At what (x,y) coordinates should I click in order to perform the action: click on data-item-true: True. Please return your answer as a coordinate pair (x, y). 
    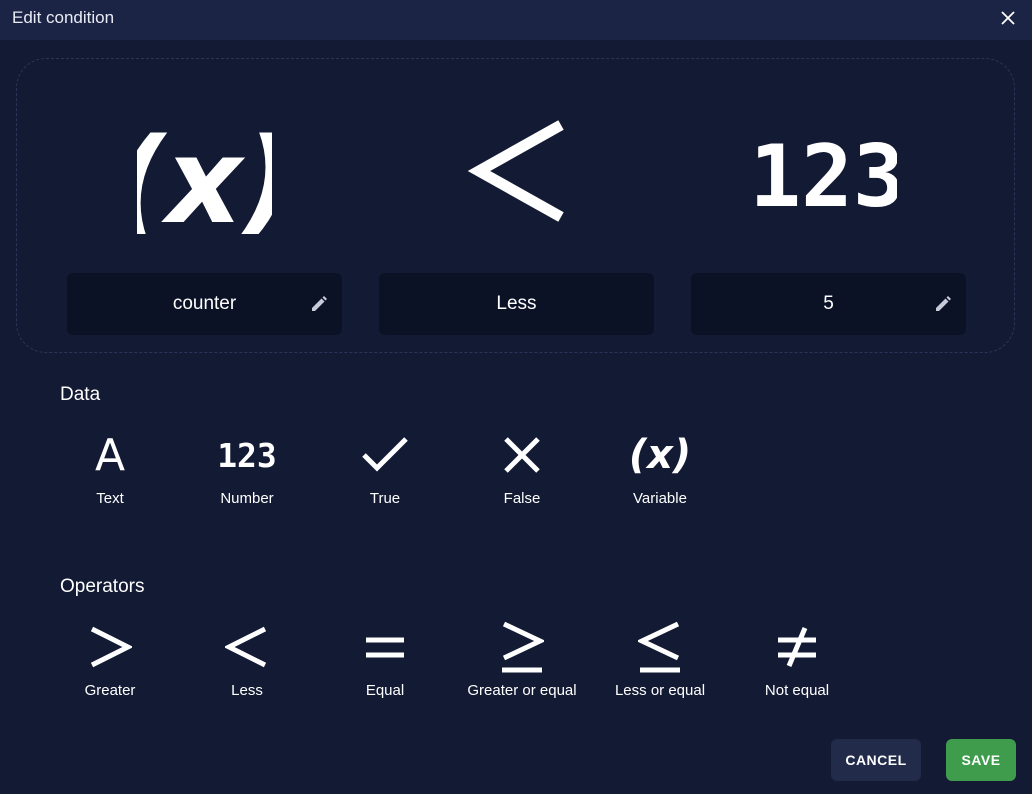
    Looking at the image, I should click on (385, 475).